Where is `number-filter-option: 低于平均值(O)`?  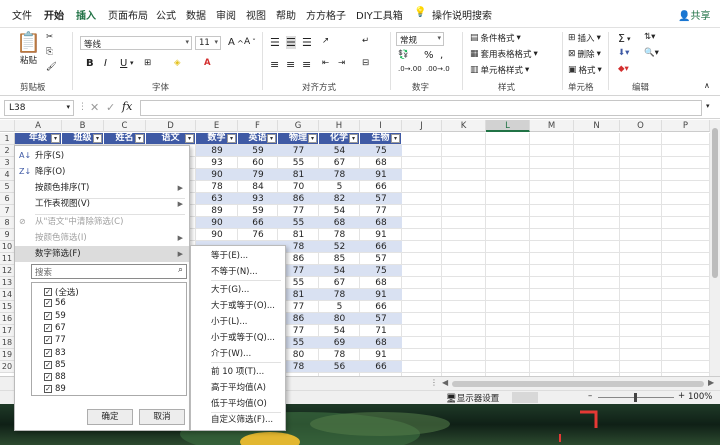
number-filter-option: 低于平均值(O) is located at coordinates (239, 404).